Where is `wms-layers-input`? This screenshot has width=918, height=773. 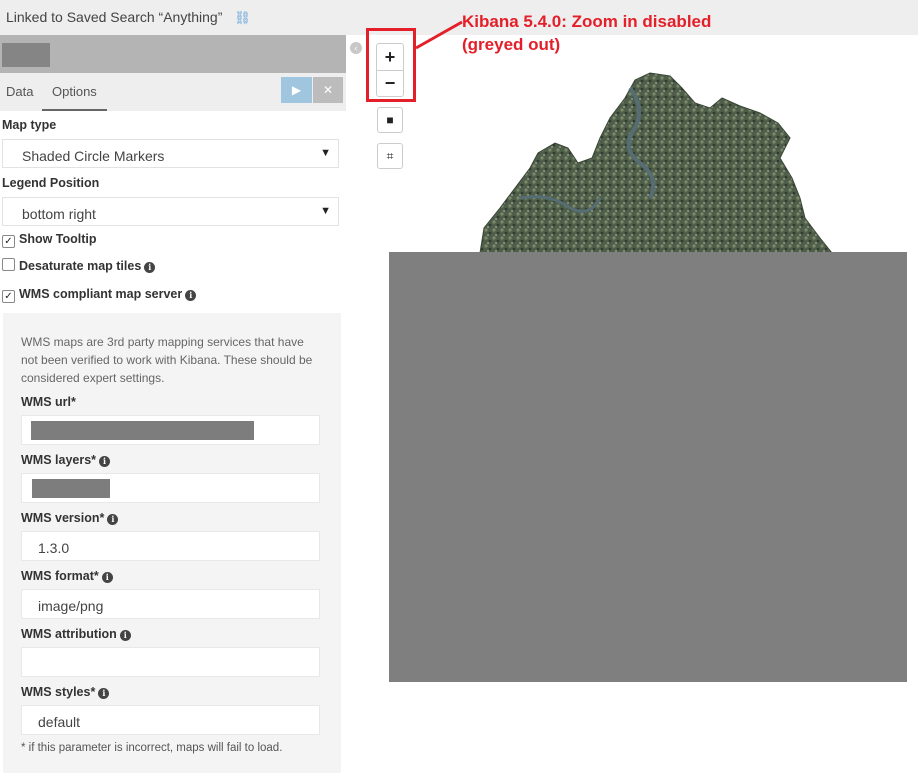 wms-layers-input is located at coordinates (170, 488).